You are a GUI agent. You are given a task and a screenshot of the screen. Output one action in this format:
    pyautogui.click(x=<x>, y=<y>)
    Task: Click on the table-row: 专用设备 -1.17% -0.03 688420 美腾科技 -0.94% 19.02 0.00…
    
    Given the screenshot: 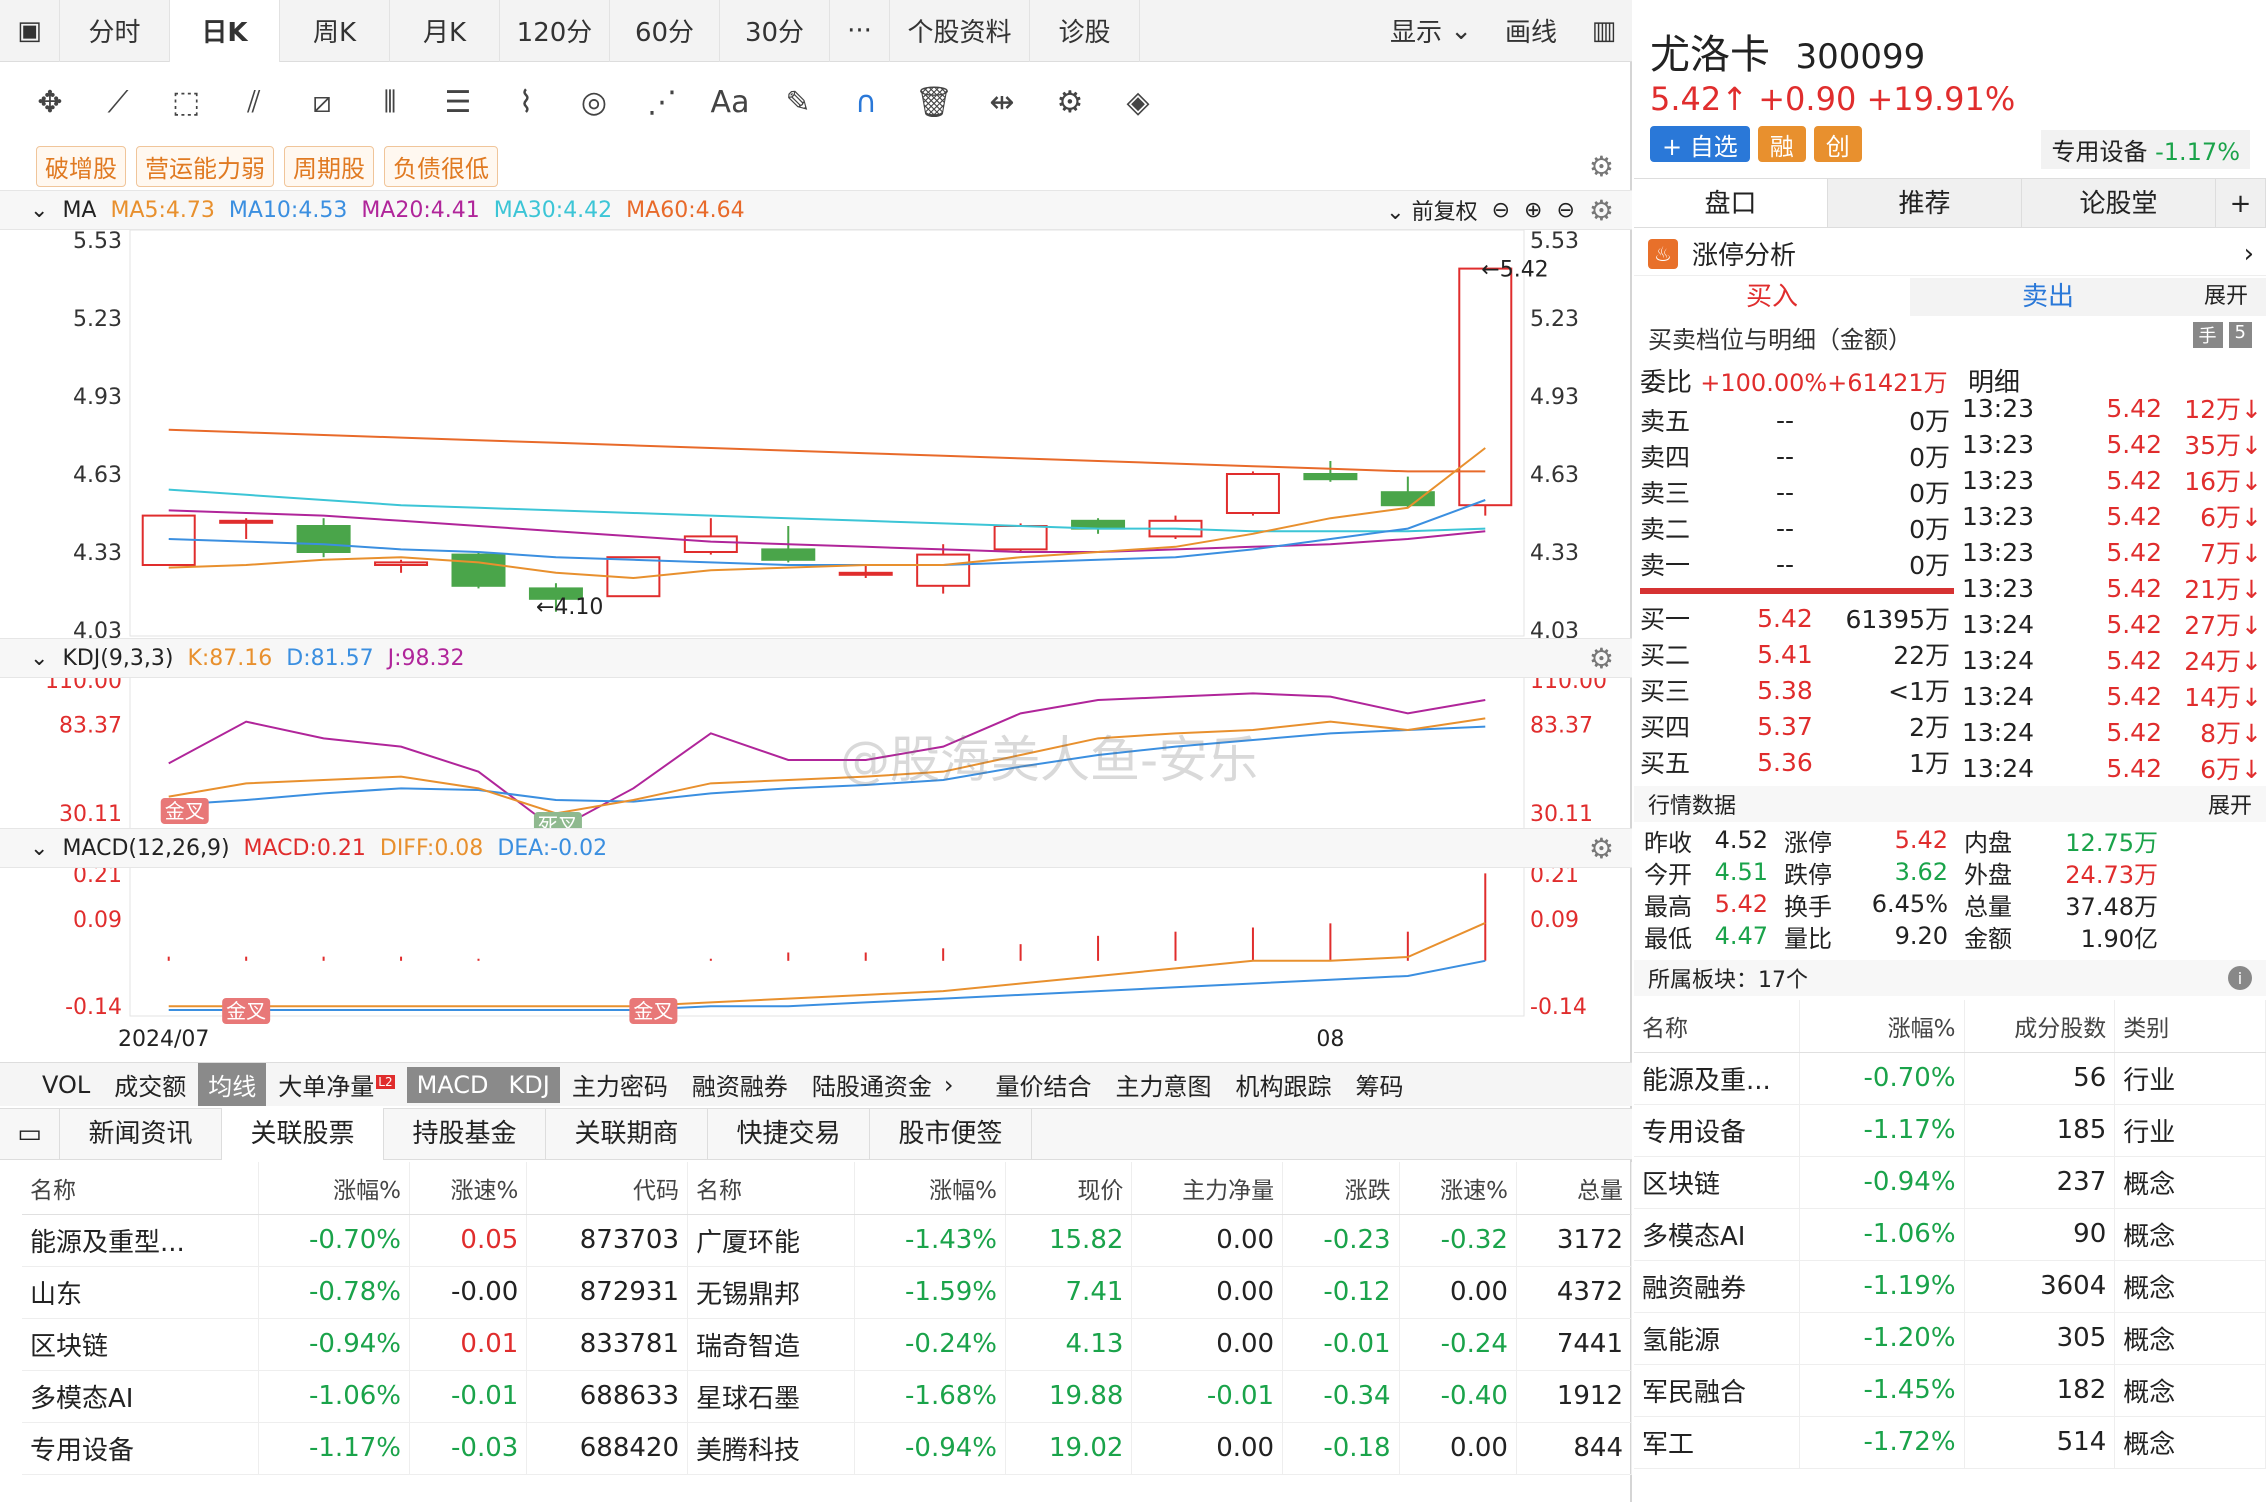 What is the action you would take?
    pyautogui.click(x=827, y=1448)
    